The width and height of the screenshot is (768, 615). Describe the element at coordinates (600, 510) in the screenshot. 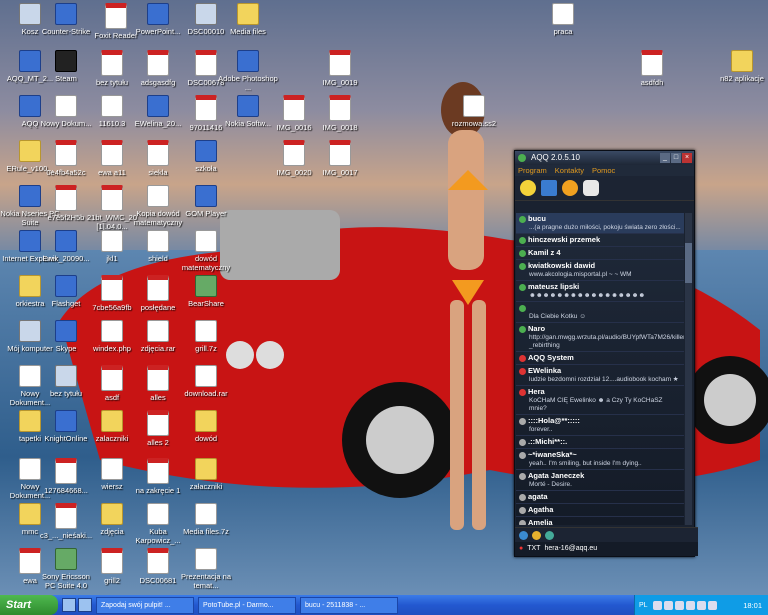

I see `contact-item: Agatha` at that location.